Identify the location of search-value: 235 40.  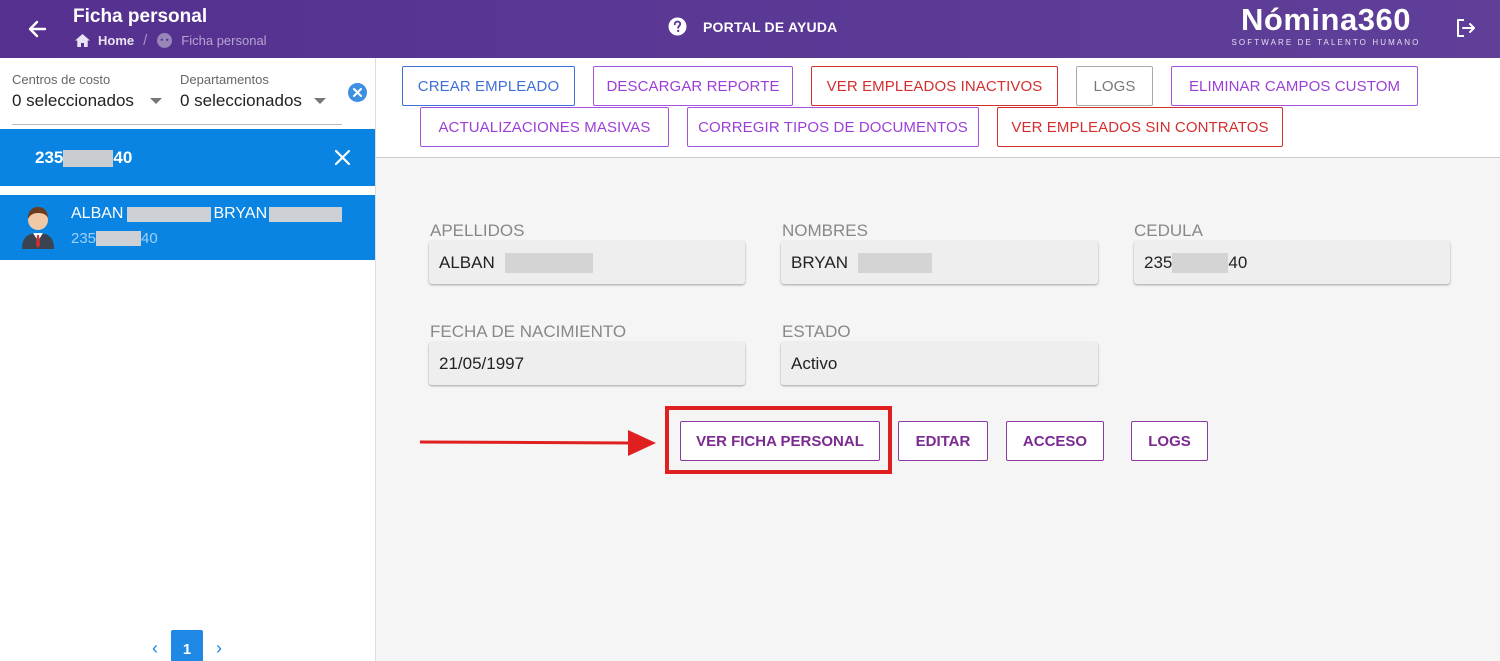
(83, 158).